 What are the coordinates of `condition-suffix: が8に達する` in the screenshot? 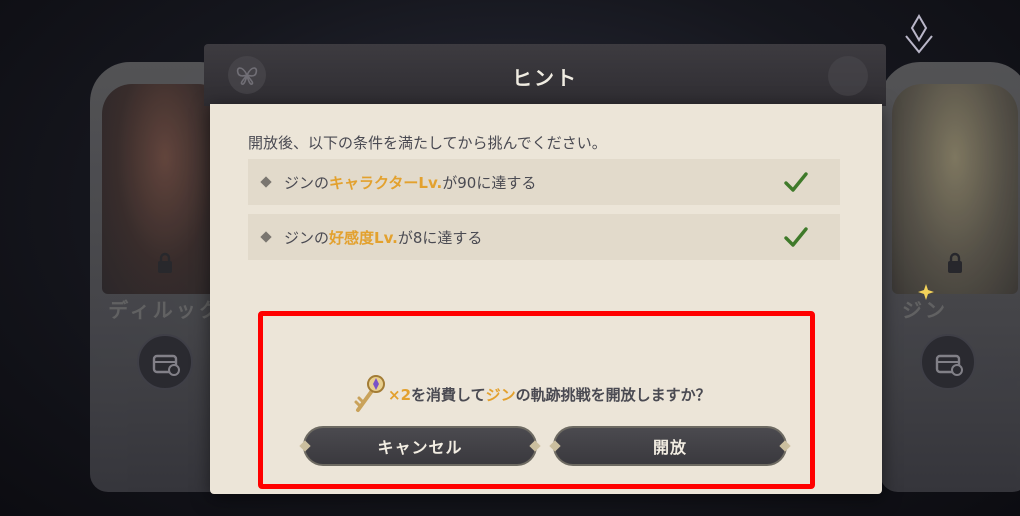 It's located at (440, 237).